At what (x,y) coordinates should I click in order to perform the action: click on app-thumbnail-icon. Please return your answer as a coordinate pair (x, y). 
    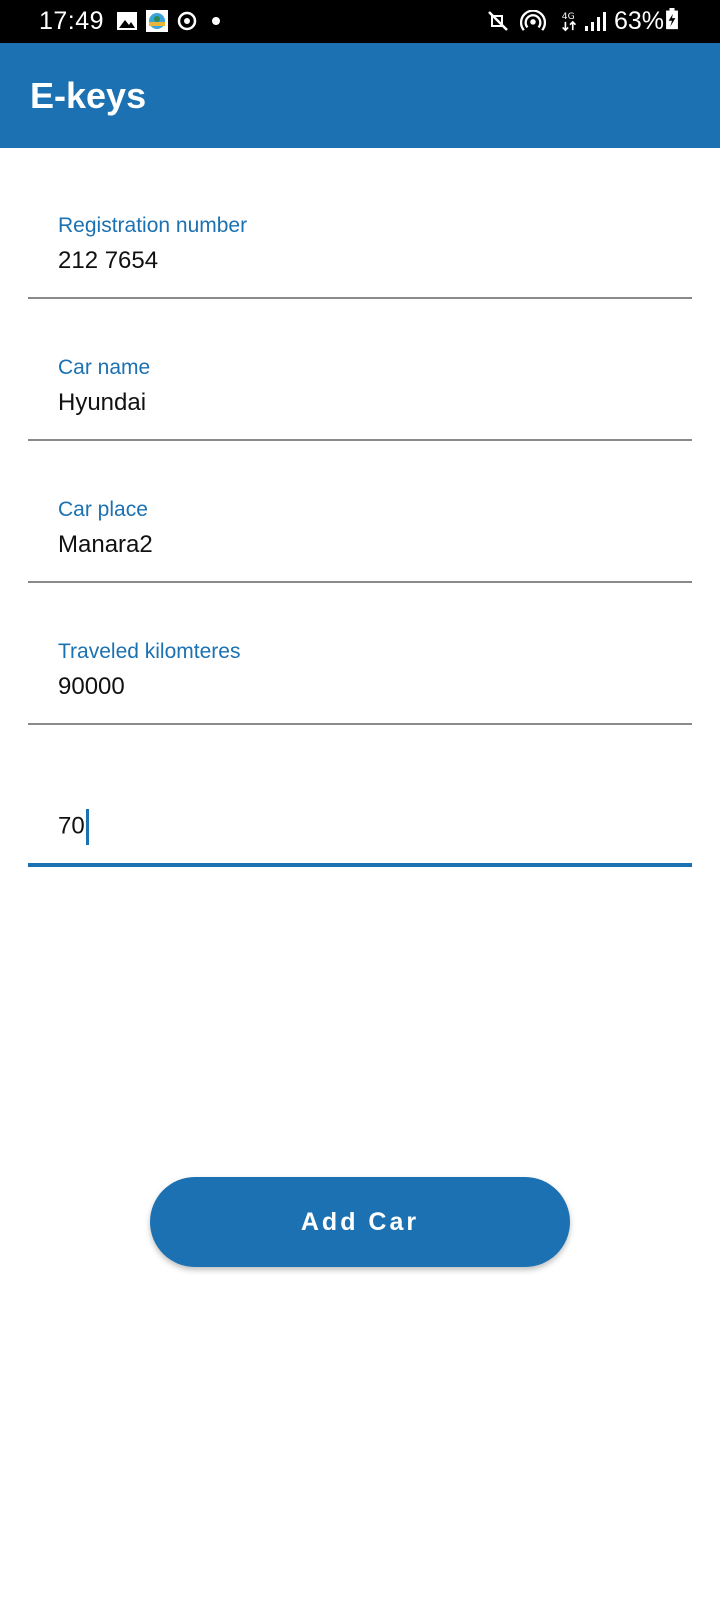
    Looking at the image, I should click on (157, 21).